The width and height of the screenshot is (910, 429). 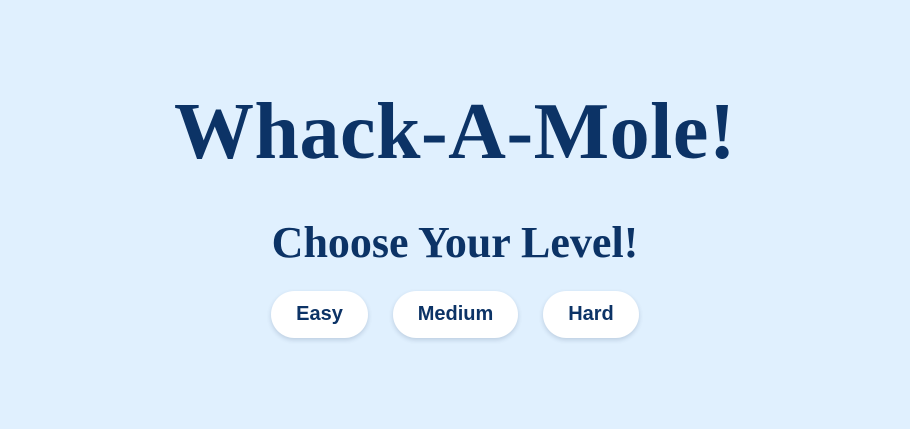 I want to click on level-button-group: Easy Medium Hard, so click(x=455, y=314).